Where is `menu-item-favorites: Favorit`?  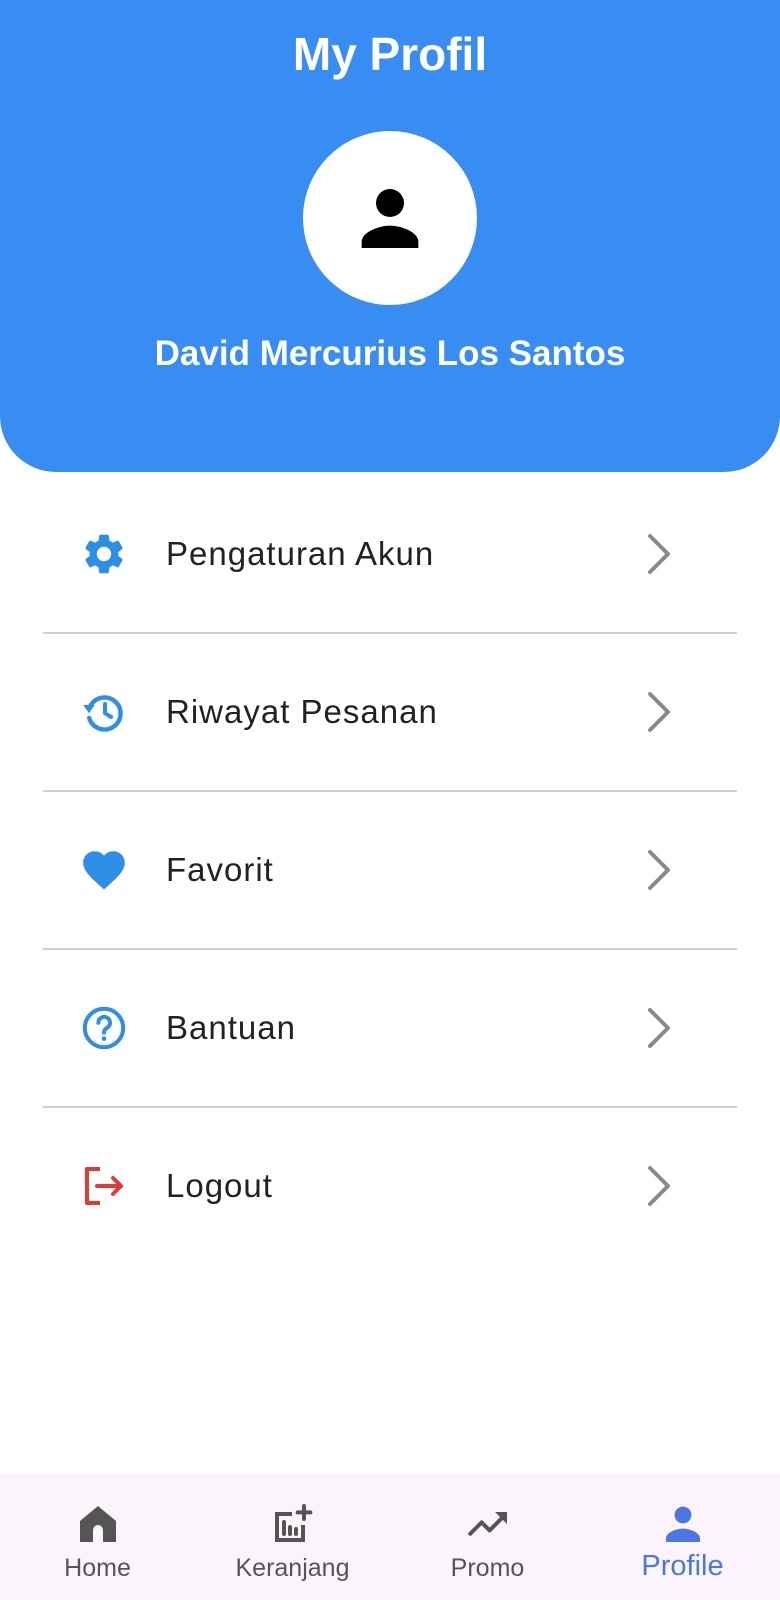
menu-item-favorites: Favorit is located at coordinates (390, 870).